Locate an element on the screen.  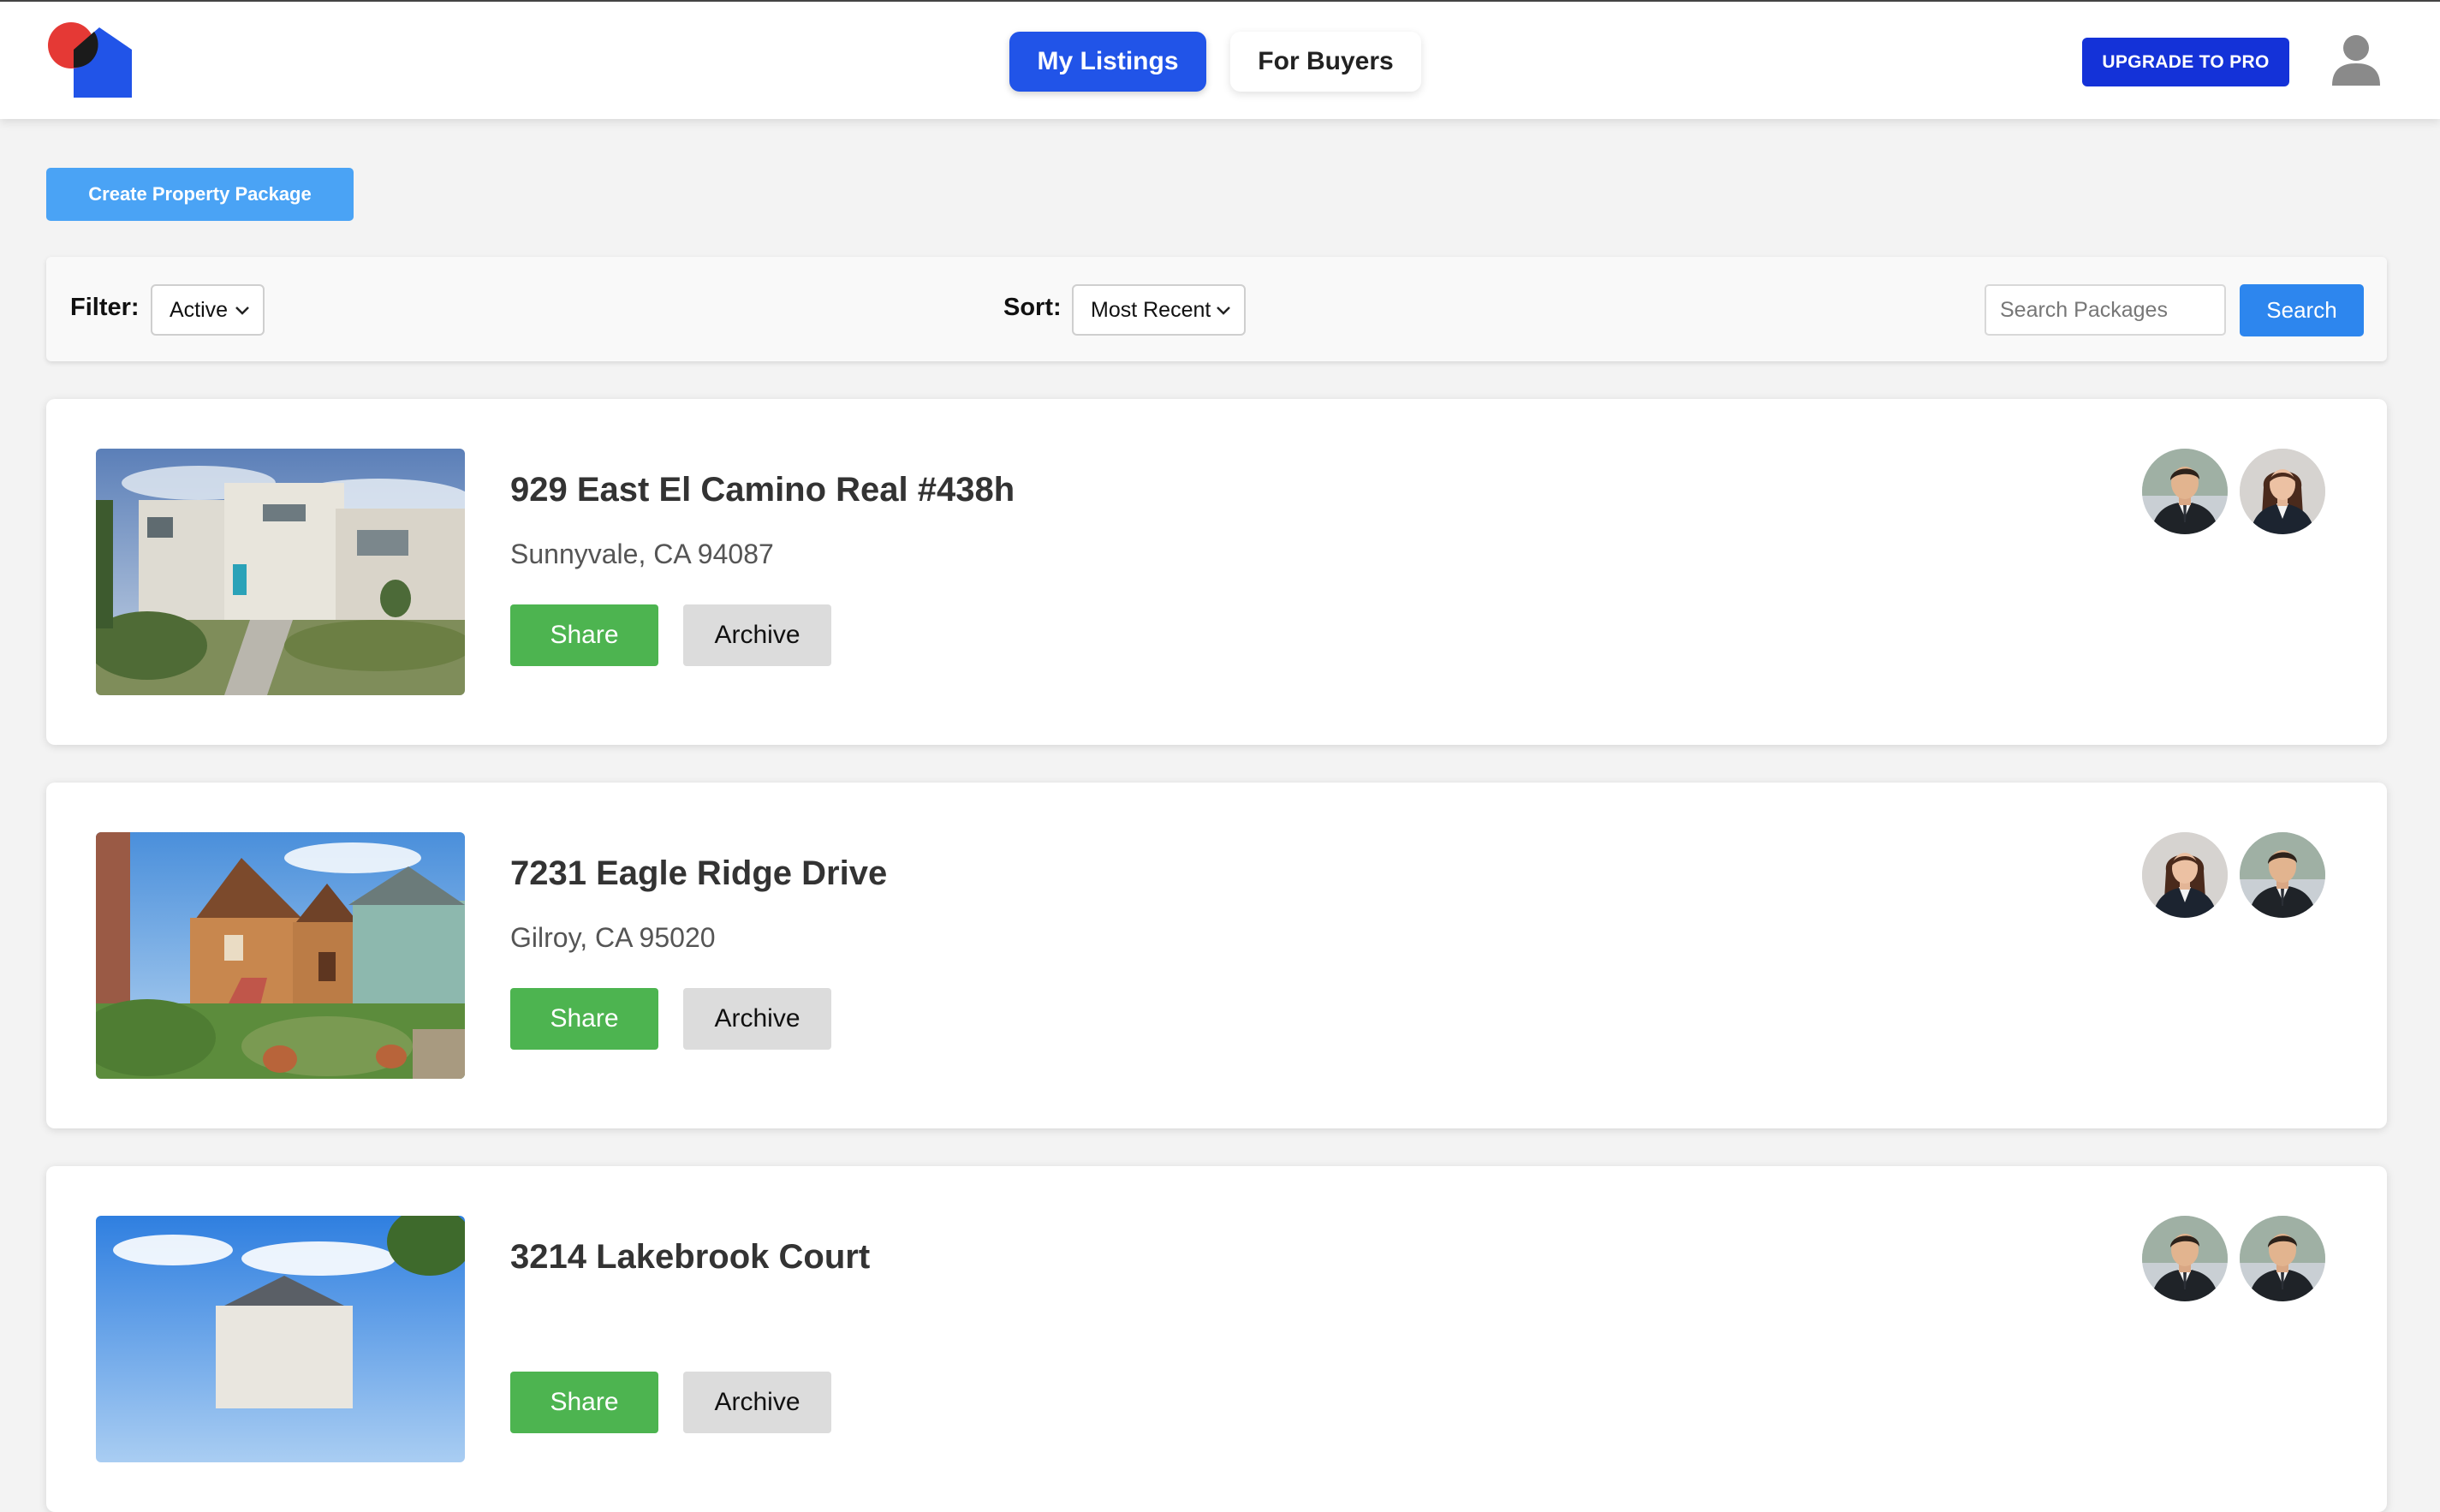
search-input is located at coordinates (2105, 310).